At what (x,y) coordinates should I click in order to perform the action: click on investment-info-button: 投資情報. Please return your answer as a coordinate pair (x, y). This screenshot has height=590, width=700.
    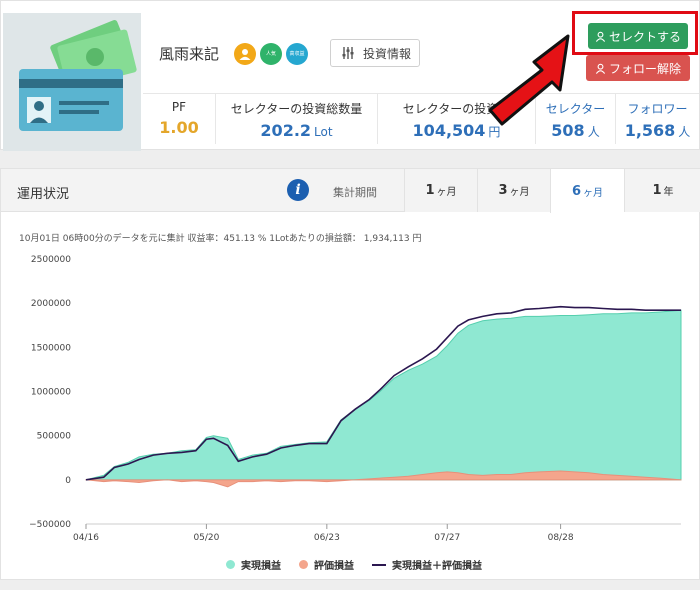
    Looking at the image, I should click on (375, 53).